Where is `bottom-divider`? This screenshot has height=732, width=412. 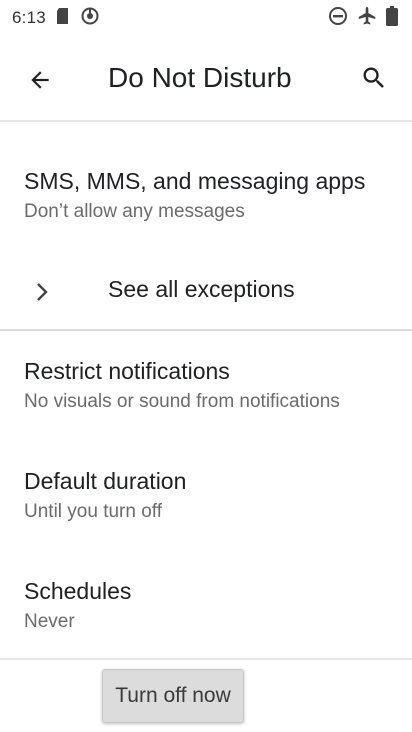
bottom-divider is located at coordinates (206, 659).